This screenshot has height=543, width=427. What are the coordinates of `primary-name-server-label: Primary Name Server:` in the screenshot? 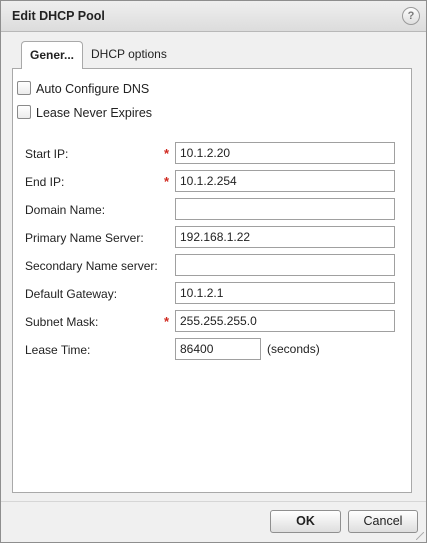 It's located at (84, 238).